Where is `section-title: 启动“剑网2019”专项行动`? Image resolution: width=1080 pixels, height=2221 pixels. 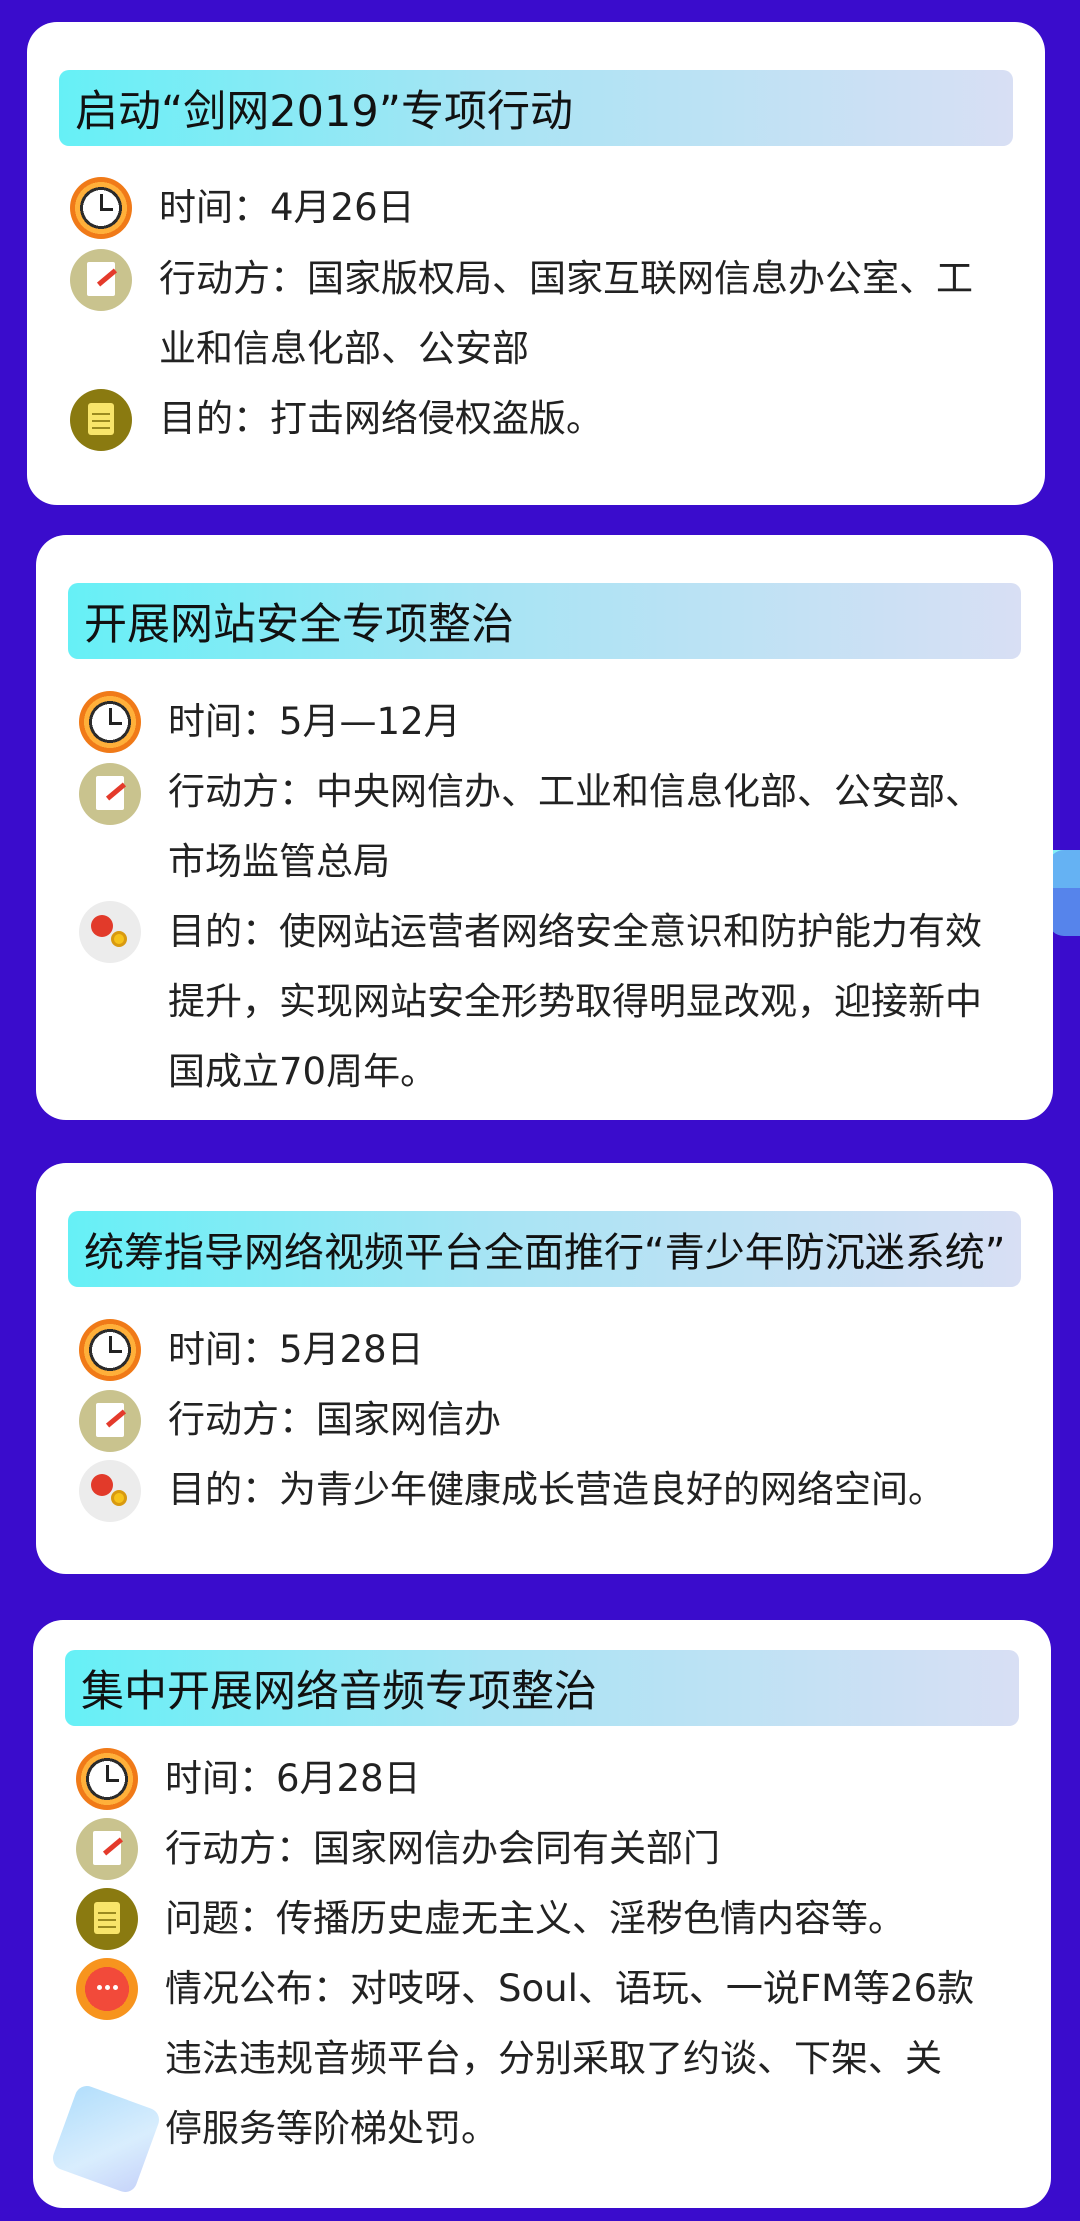
section-title: 启动“剑网2019”专项行动 is located at coordinates (536, 108).